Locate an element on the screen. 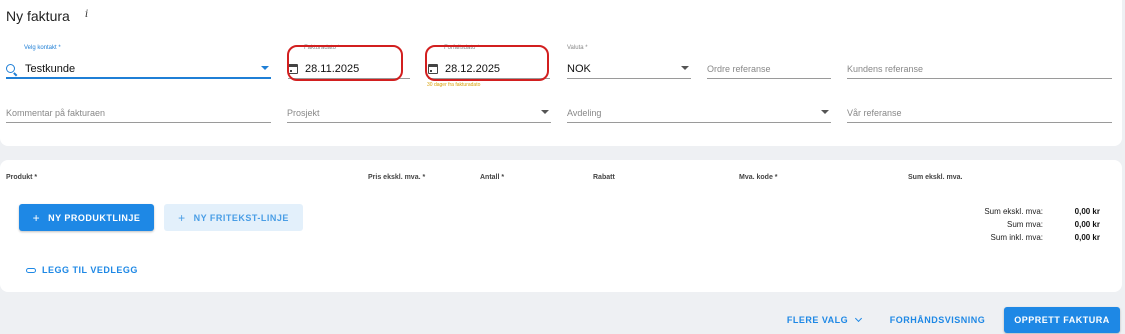  column-header-quantity: Antall * is located at coordinates (492, 177).